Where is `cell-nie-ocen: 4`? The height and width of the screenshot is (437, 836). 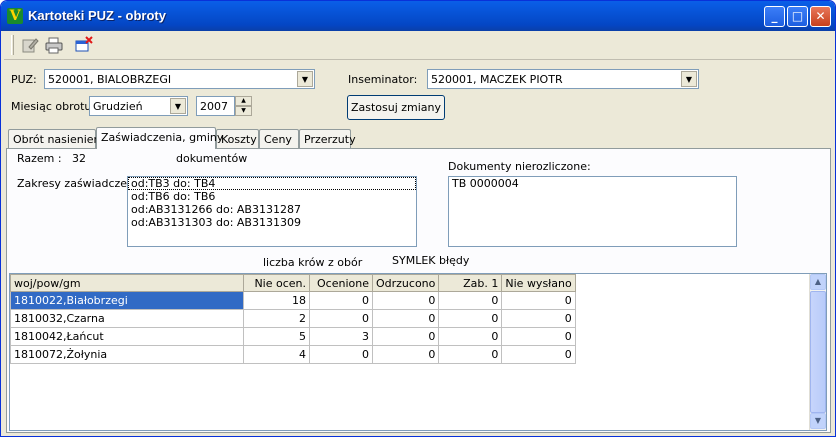 cell-nie-ocen: 4 is located at coordinates (276, 354).